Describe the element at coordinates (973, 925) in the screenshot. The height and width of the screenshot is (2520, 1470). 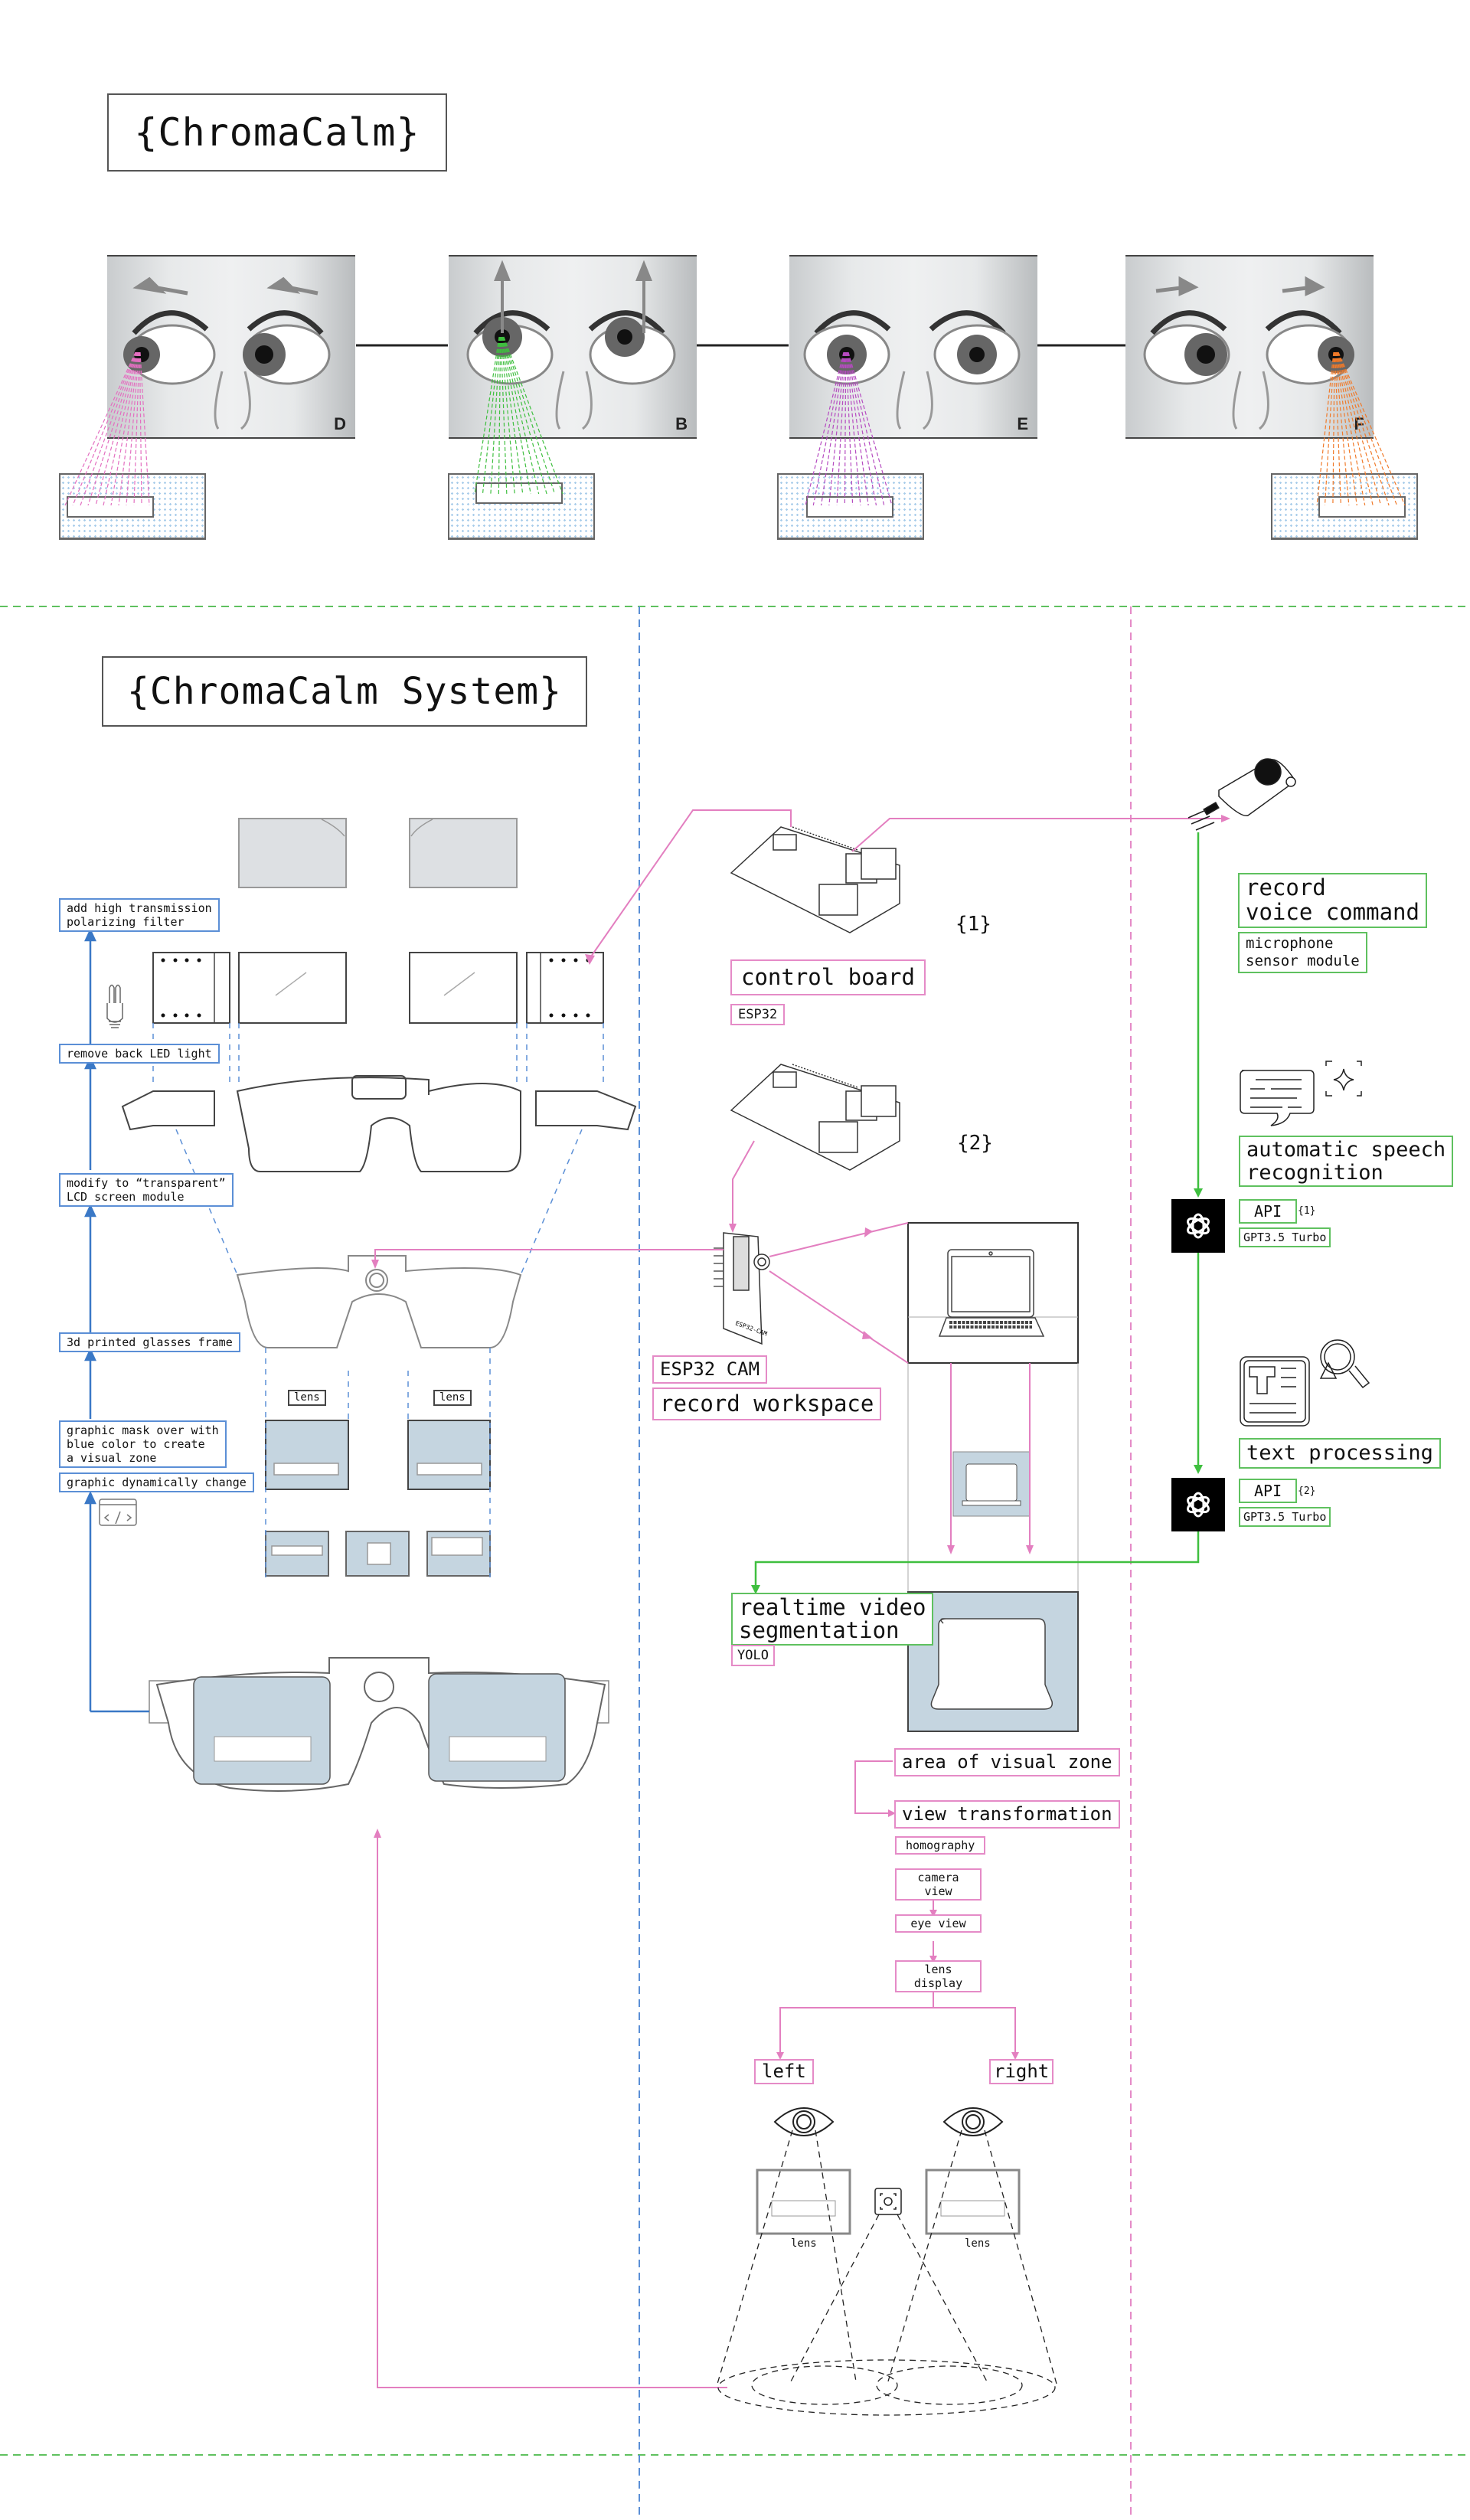
I see `board-1-number: {1}` at that location.